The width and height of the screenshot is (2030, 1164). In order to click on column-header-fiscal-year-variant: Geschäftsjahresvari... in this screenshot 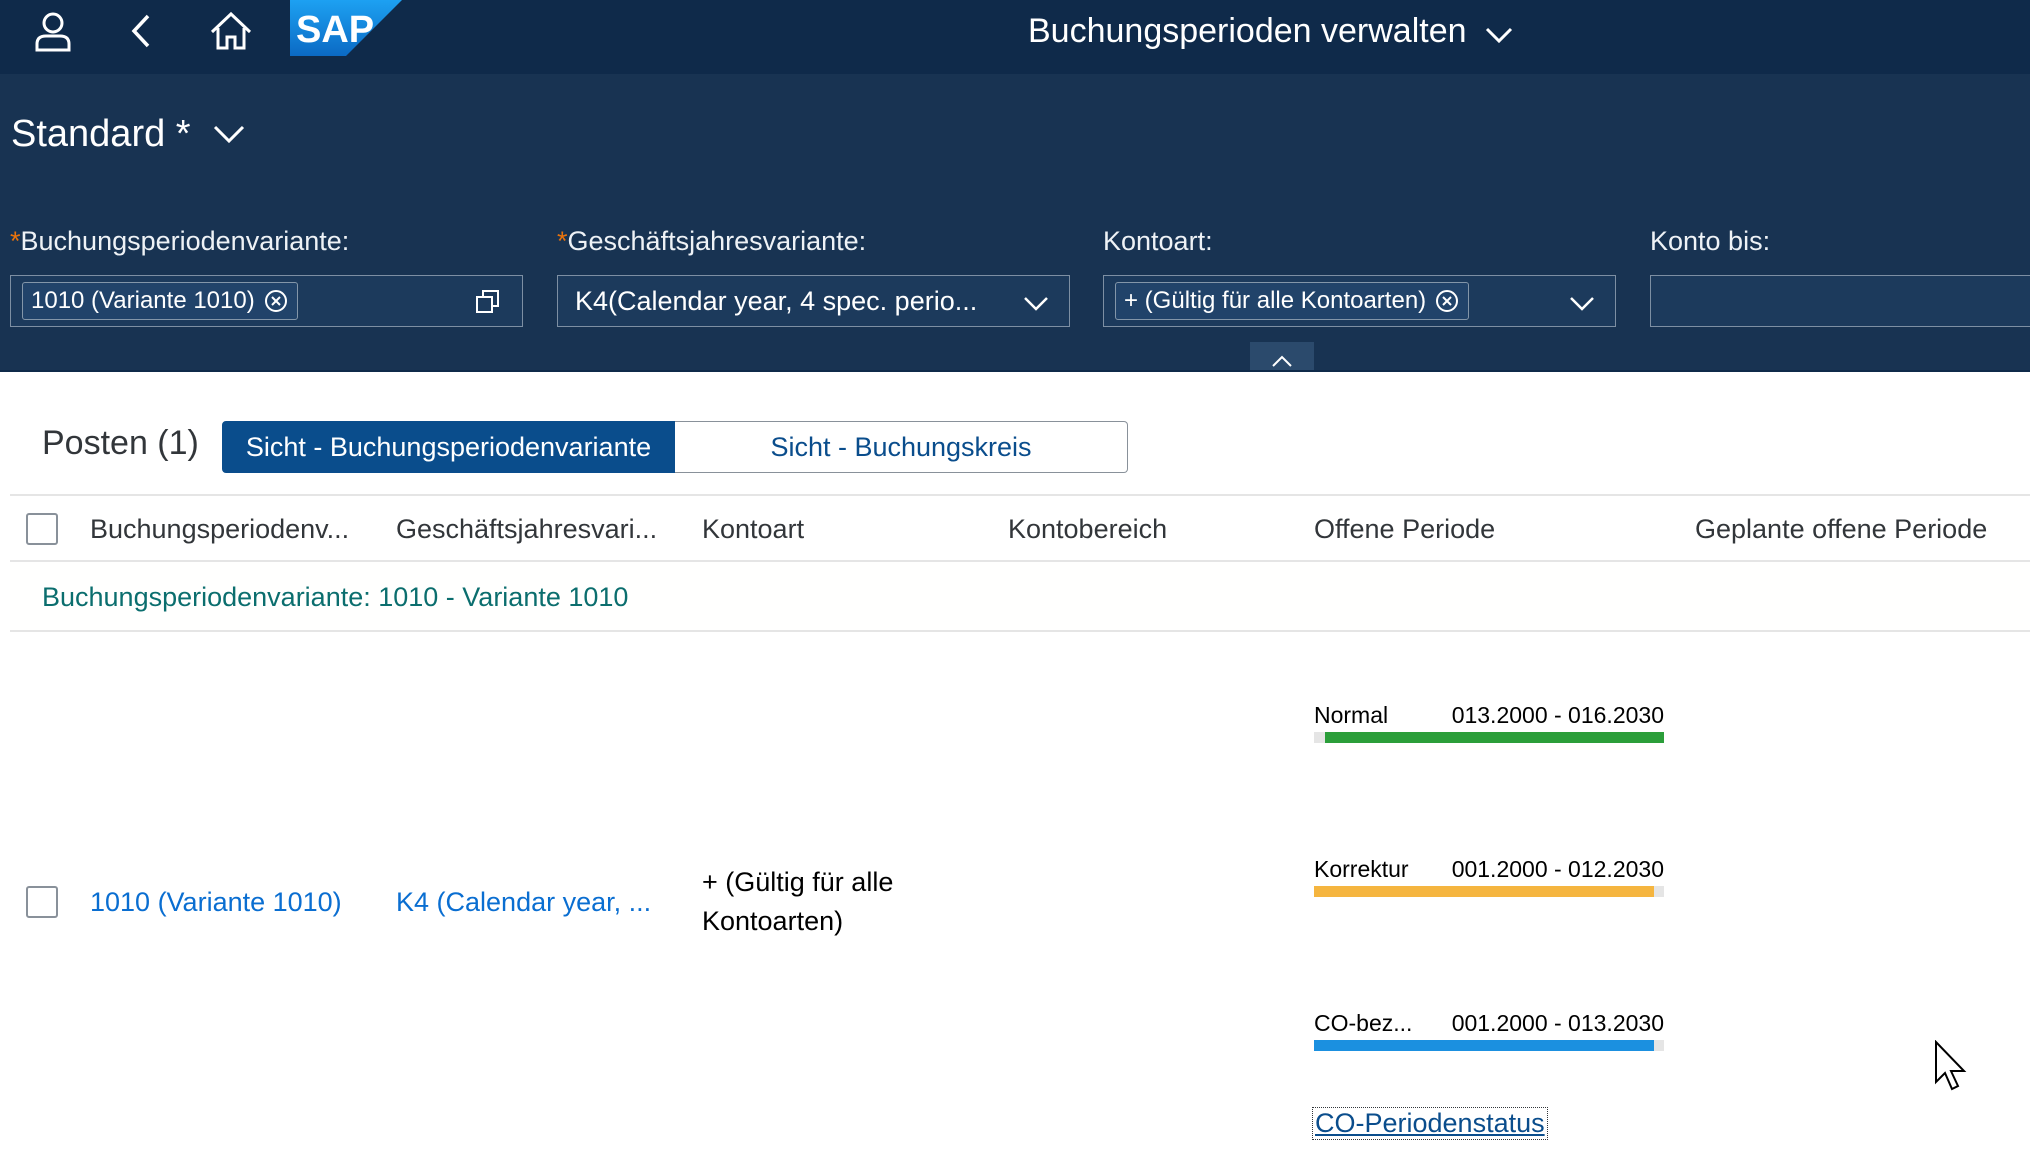, I will do `click(526, 529)`.